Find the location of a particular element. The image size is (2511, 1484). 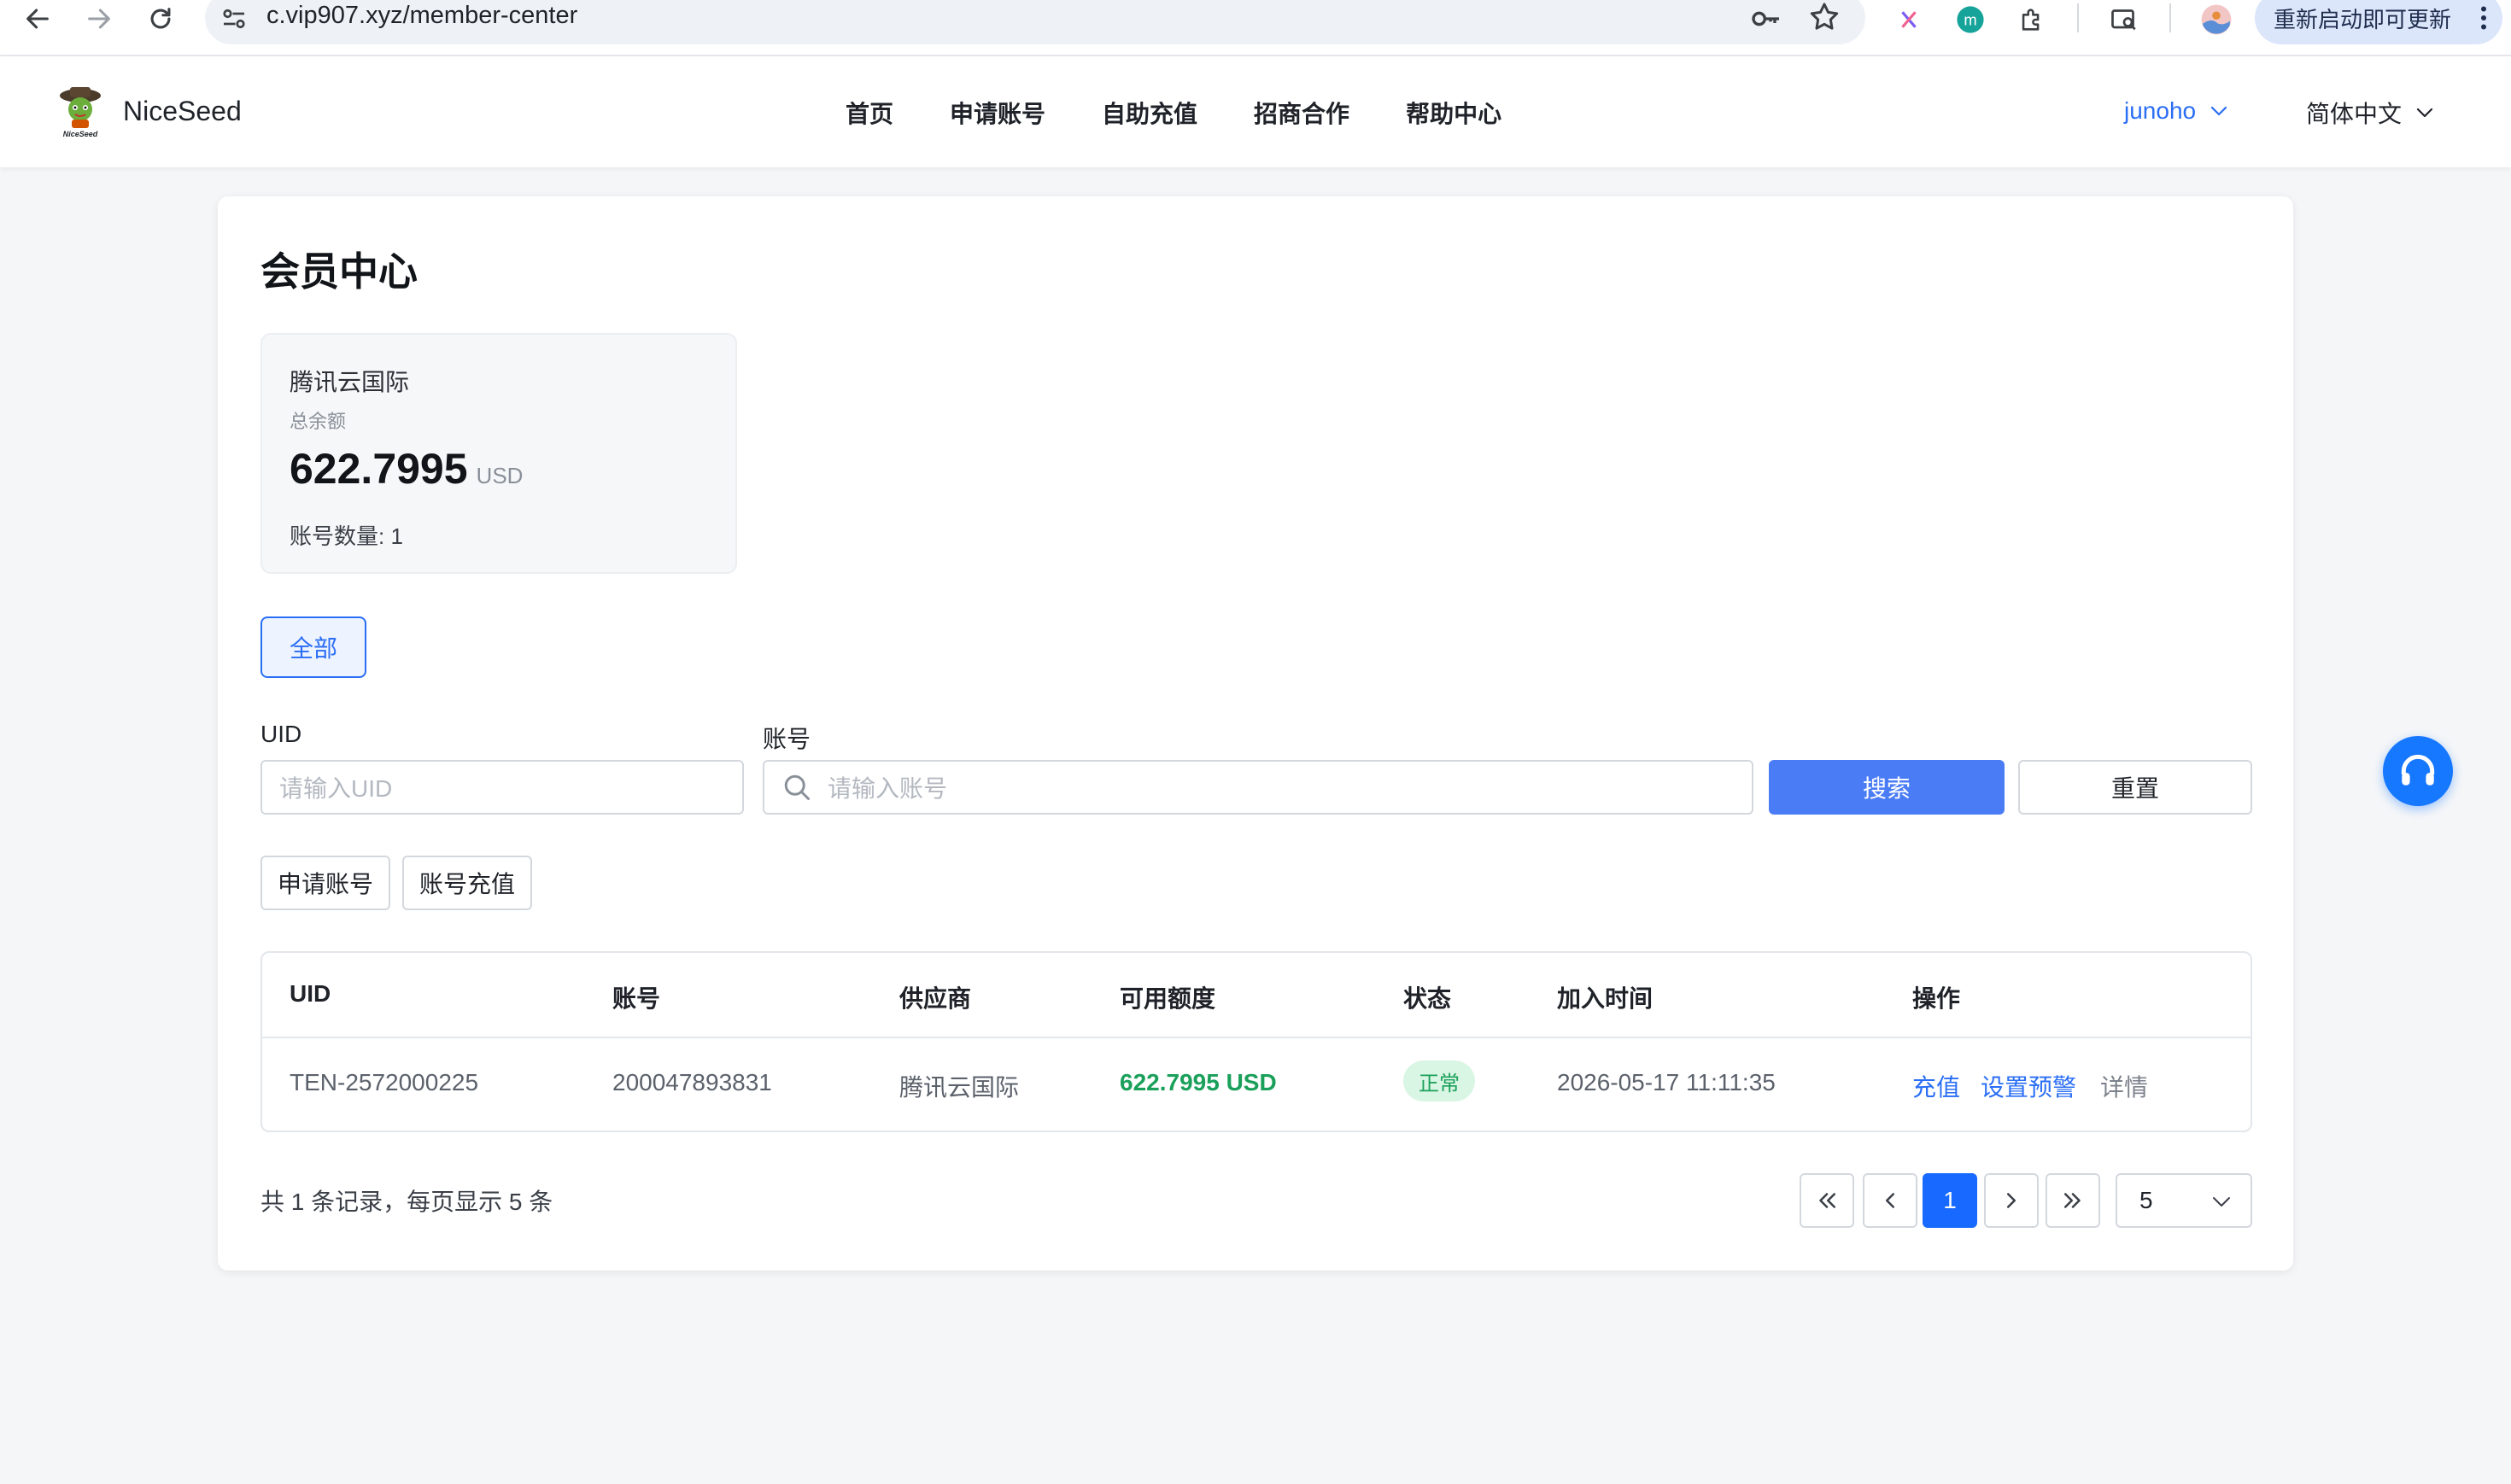

arrow-left-icon is located at coordinates (38, 19).